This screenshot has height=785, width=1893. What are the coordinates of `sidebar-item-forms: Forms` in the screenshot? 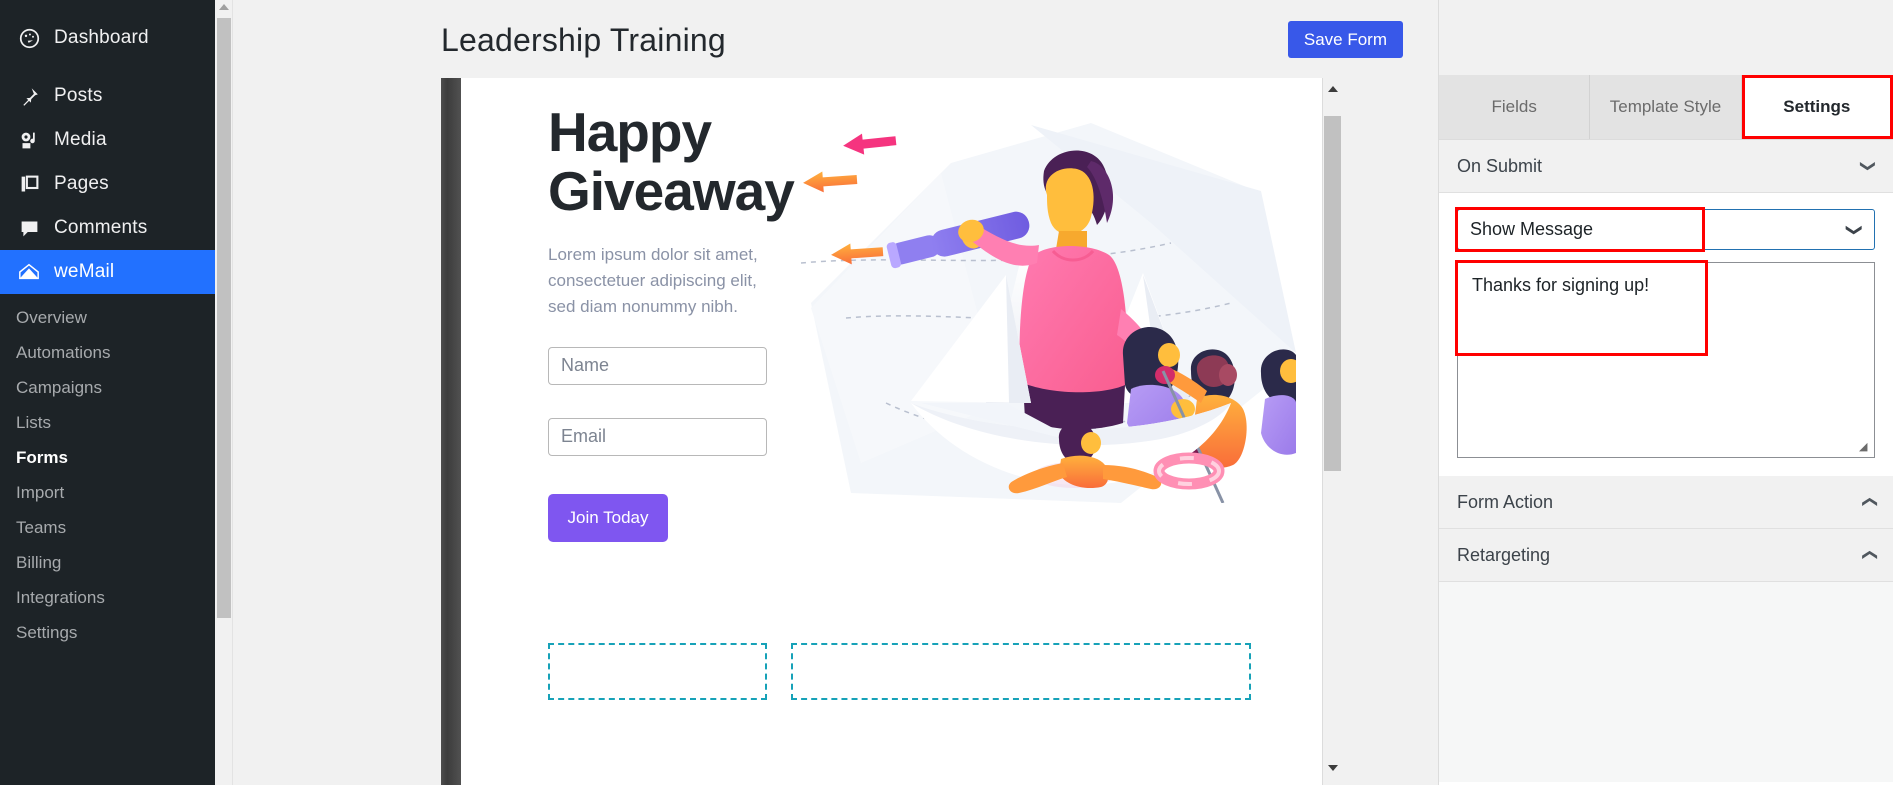 It's located at (107, 457).